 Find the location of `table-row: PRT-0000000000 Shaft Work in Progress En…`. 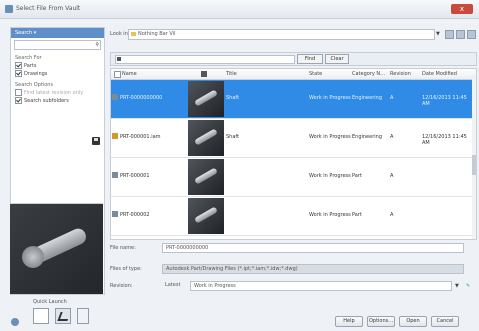

table-row: PRT-0000000000 Shaft Work in Progress En… is located at coordinates (293, 99).